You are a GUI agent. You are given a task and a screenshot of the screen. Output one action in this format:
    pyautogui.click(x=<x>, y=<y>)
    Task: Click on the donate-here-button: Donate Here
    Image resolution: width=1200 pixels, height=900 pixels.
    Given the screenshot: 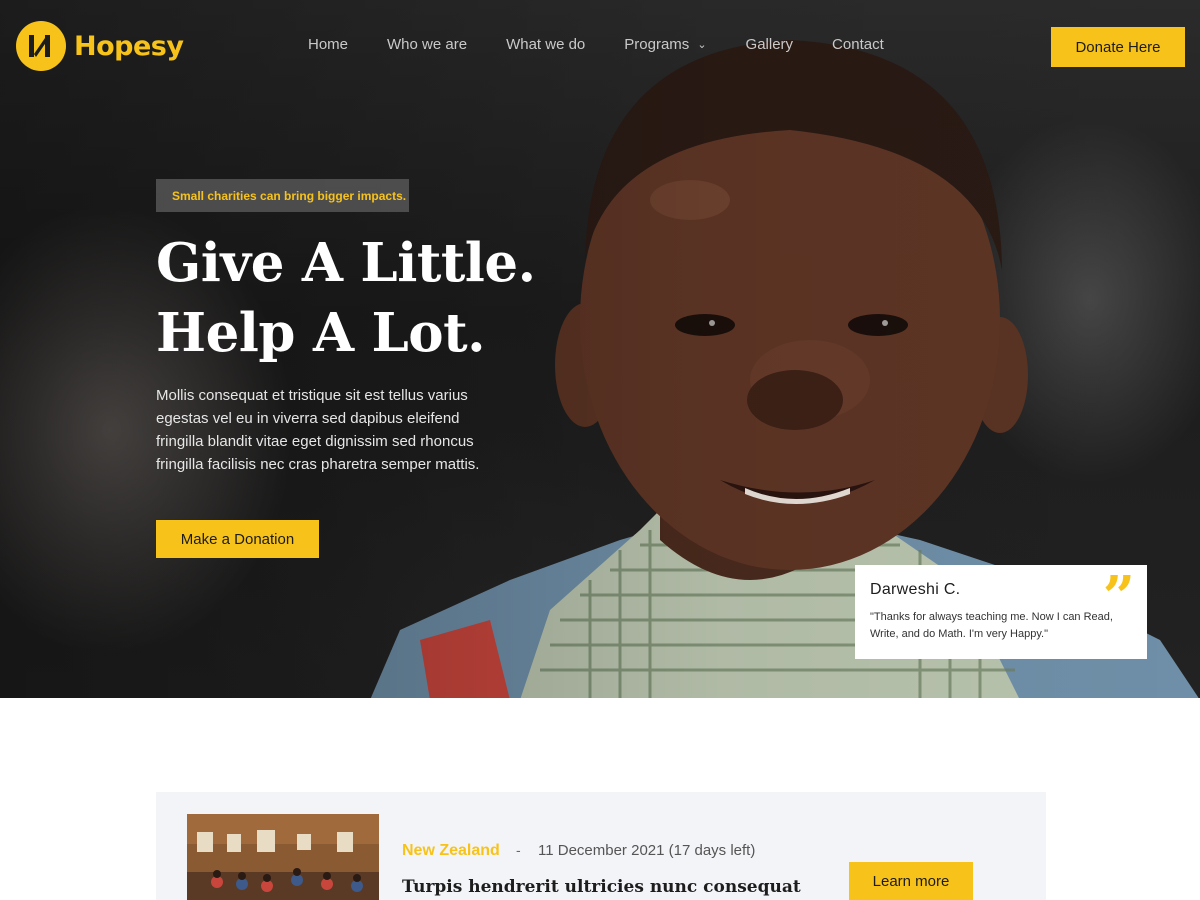 What is the action you would take?
    pyautogui.click(x=1118, y=47)
    